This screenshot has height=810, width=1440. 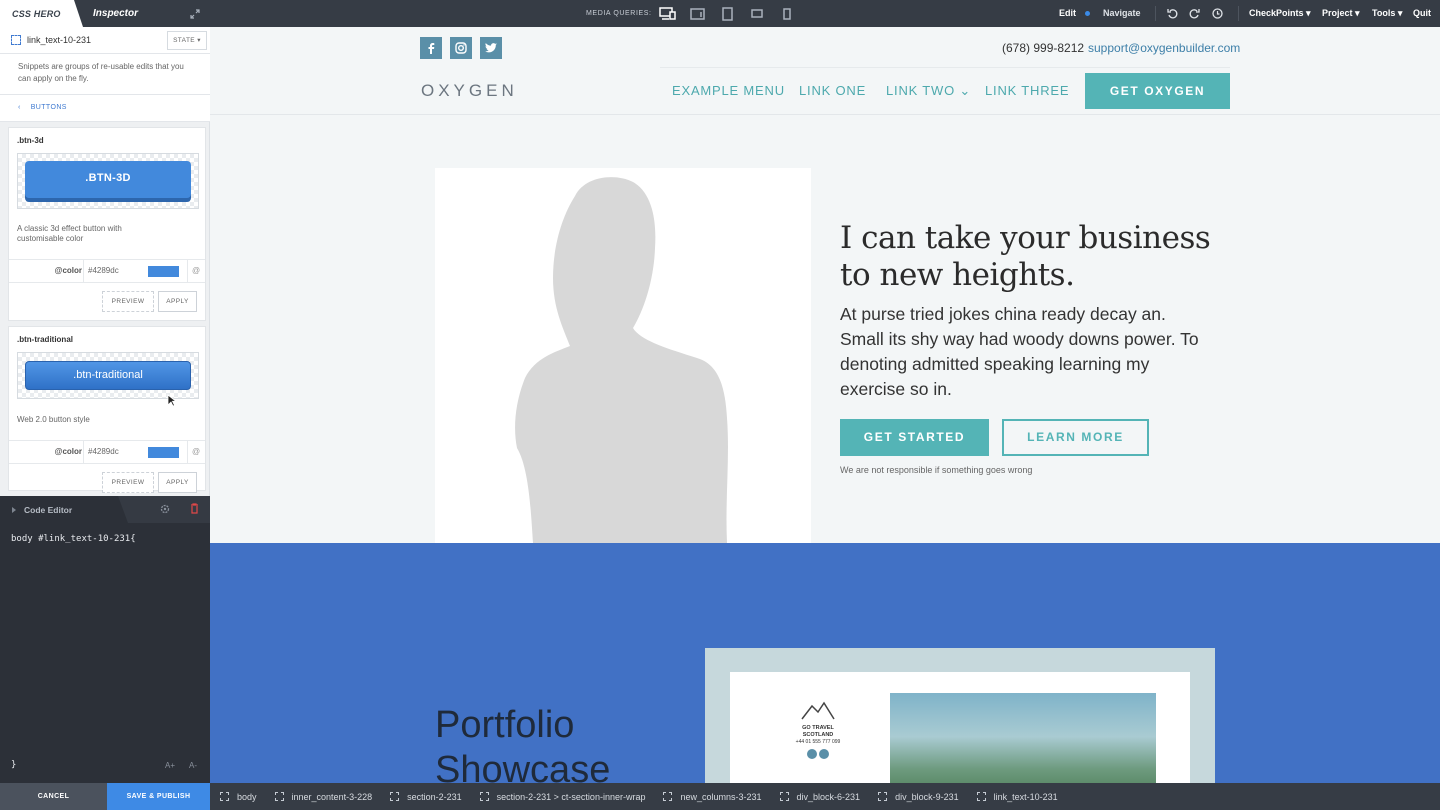 What do you see at coordinates (1067, 13) in the screenshot?
I see `edit-mode-toggle: Edit` at bounding box center [1067, 13].